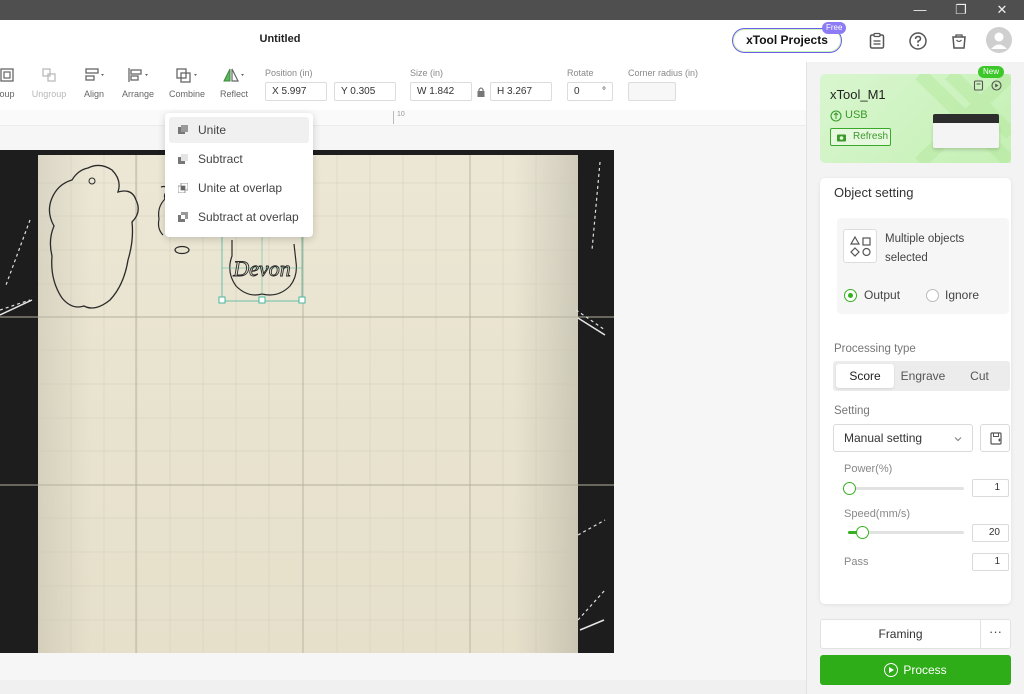  What do you see at coordinates (220, 159) in the screenshot?
I see `menu-item-subtract-label: Subtract` at bounding box center [220, 159].